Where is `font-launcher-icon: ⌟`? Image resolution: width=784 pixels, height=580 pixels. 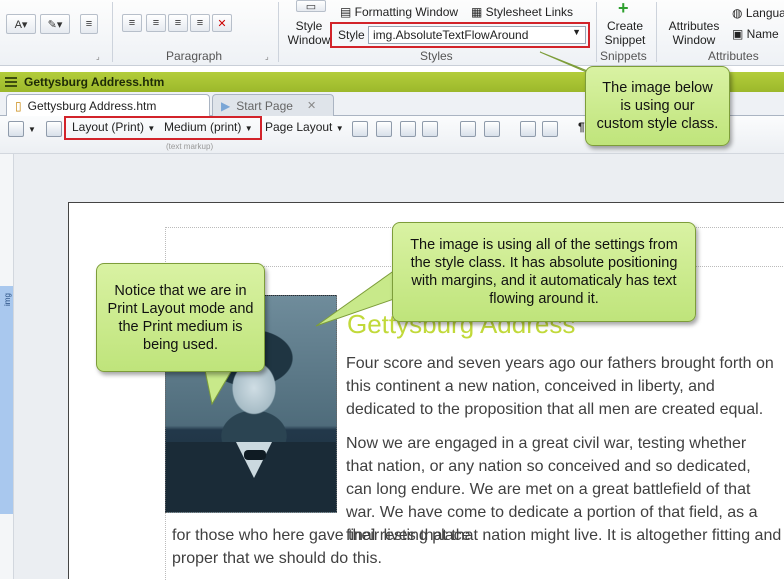 font-launcher-icon: ⌟ is located at coordinates (98, 56).